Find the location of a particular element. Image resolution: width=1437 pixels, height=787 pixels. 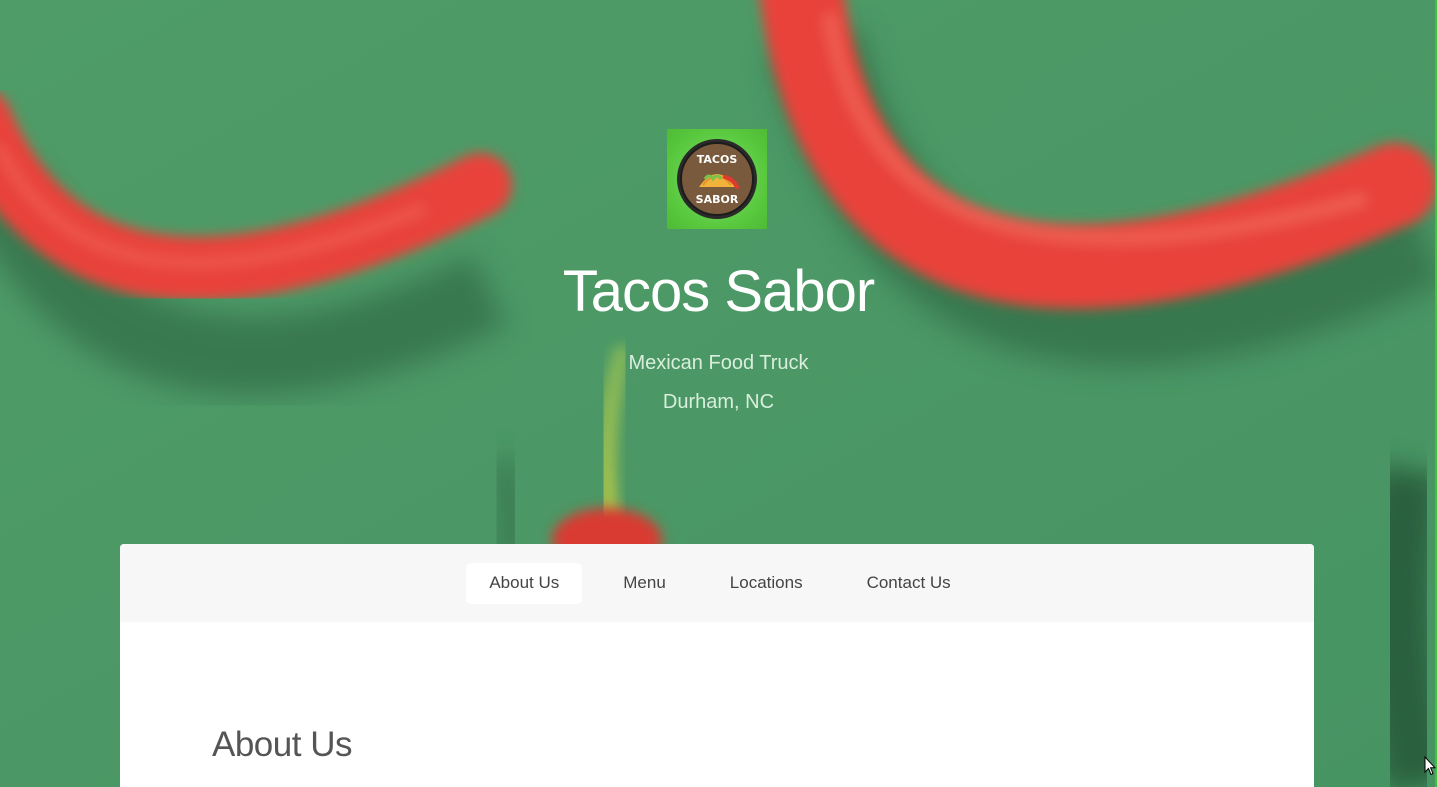

nav-item-locations: Locations is located at coordinates (766, 583).